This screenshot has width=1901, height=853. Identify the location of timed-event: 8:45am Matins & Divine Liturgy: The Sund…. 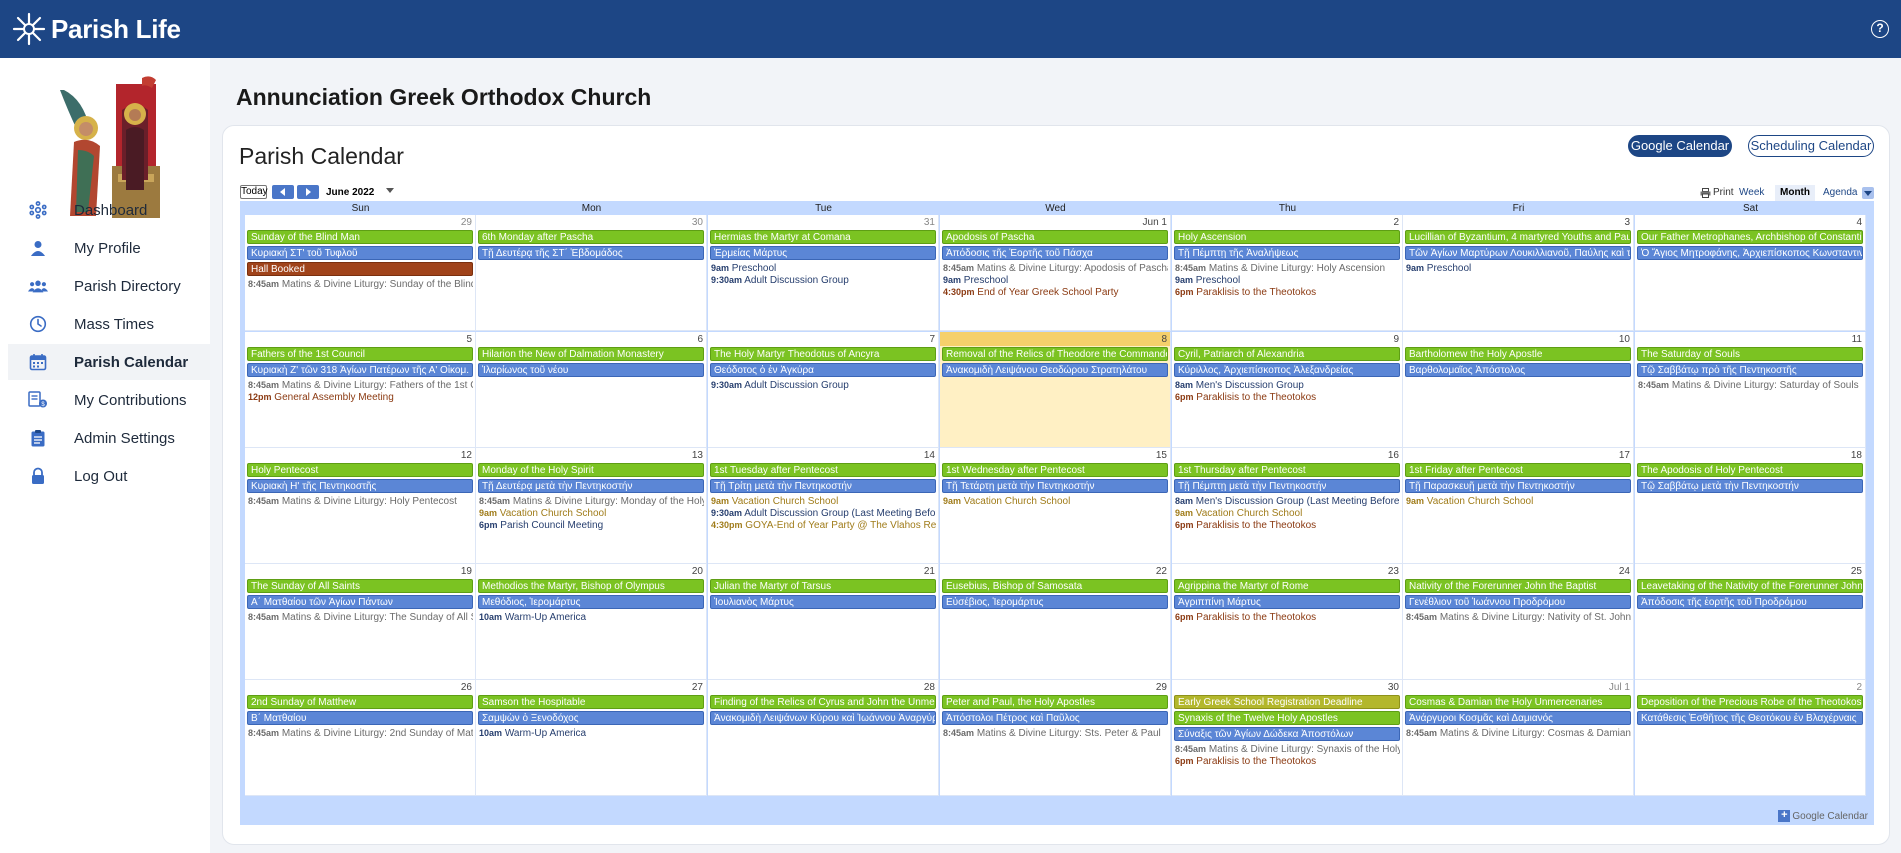
(360, 617).